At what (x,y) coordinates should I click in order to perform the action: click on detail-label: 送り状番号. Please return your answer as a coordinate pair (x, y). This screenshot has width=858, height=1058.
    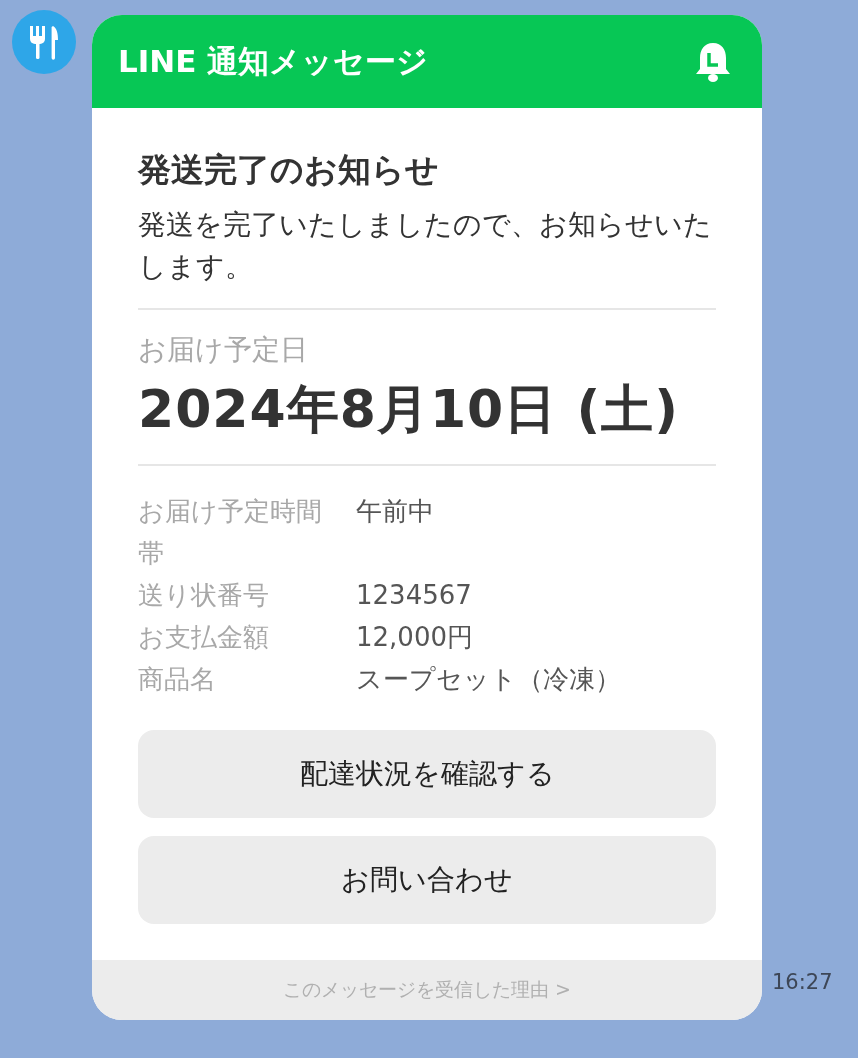
    Looking at the image, I should click on (204, 595).